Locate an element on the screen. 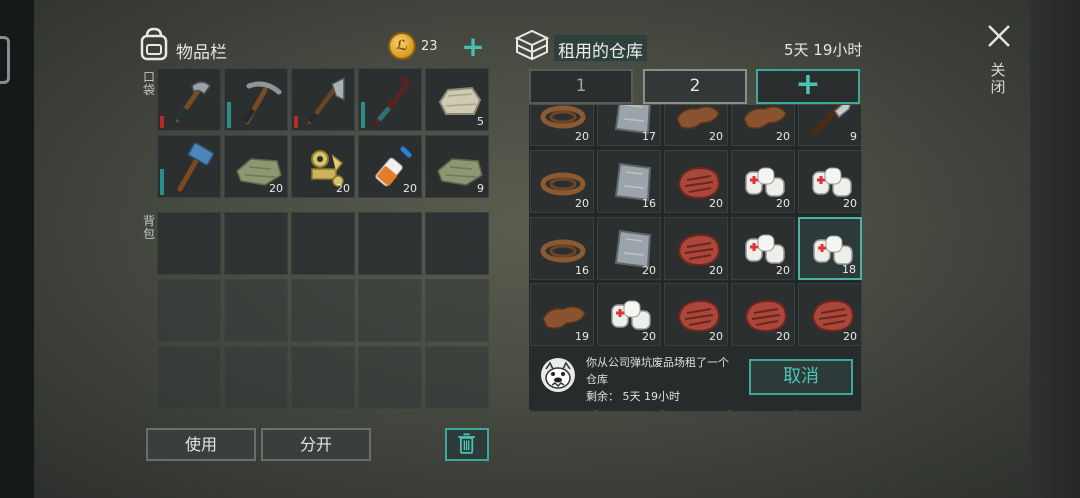 This screenshot has width=1080, height=498. storage-slot: 17 is located at coordinates (629, 125).